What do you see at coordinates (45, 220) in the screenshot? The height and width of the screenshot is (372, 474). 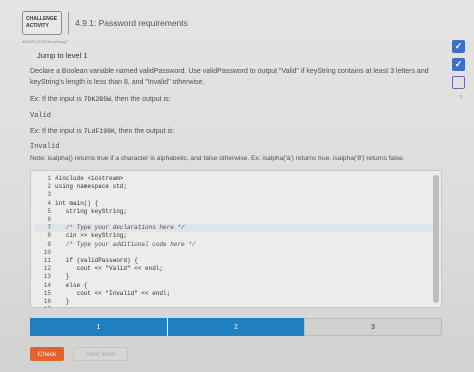 I see `code-line: 6` at bounding box center [45, 220].